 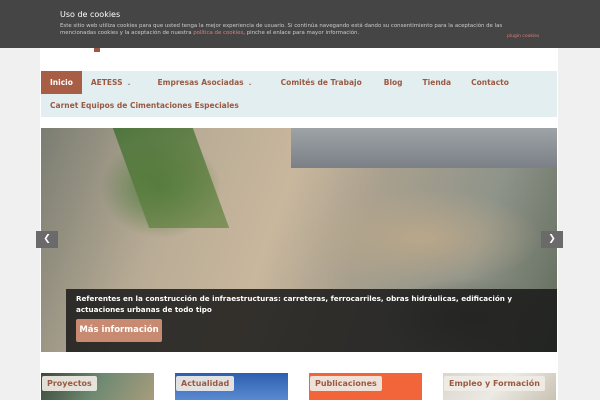 I want to click on cookie-title: Uso de cookies, so click(x=90, y=14).